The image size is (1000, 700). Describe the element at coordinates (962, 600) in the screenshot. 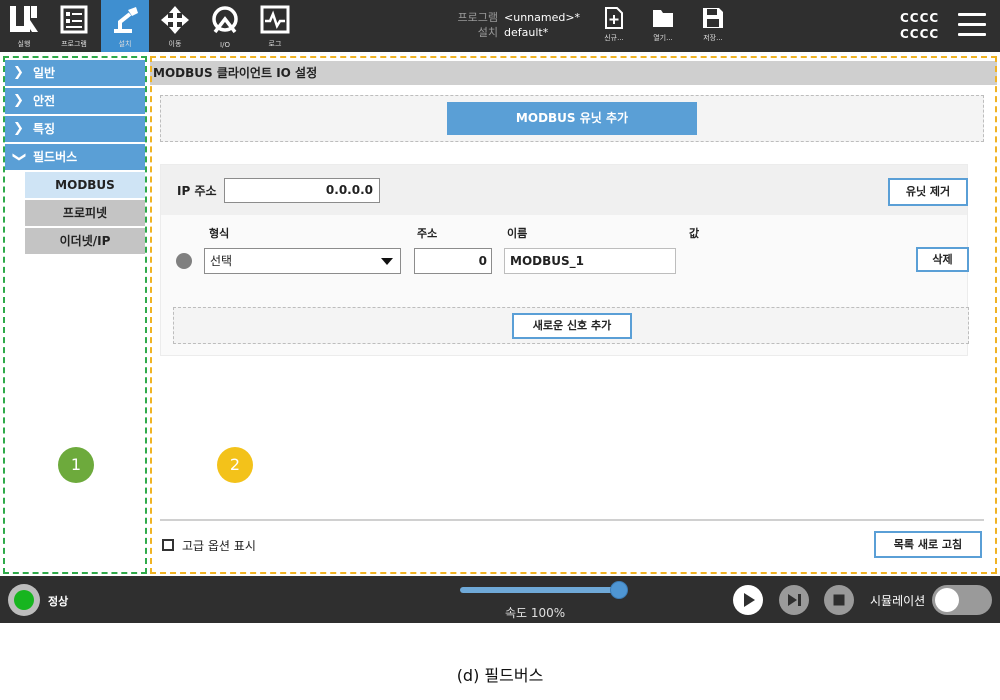

I see `simulation-toggle` at that location.